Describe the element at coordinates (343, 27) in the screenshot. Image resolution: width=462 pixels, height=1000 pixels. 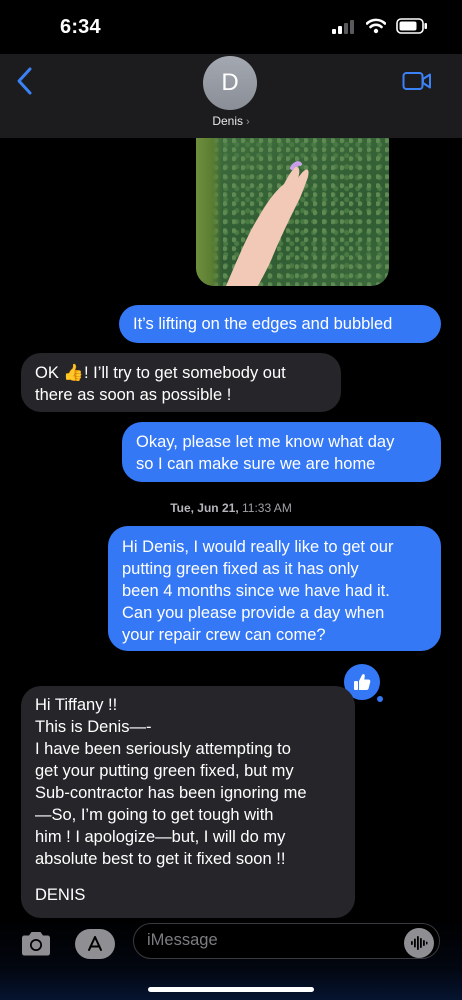
I see `signal-icon` at that location.